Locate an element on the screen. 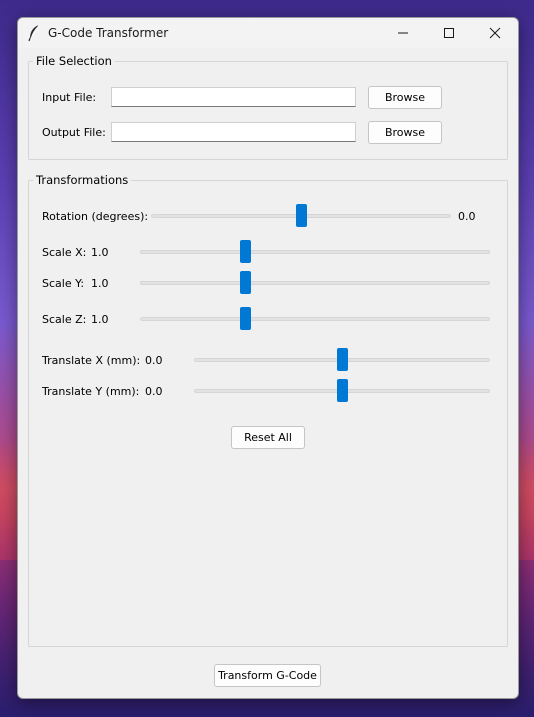 This screenshot has height=717, width=534. input-file-label: Input File: is located at coordinates (69, 97).